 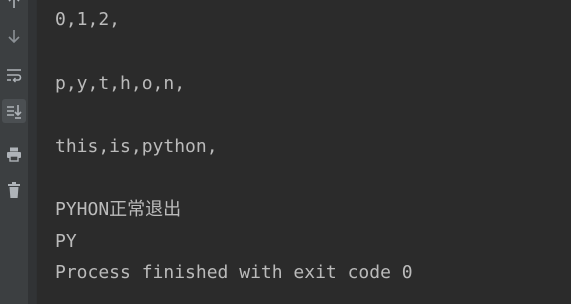 What do you see at coordinates (14, 190) in the screenshot?
I see `trash-icon` at bounding box center [14, 190].